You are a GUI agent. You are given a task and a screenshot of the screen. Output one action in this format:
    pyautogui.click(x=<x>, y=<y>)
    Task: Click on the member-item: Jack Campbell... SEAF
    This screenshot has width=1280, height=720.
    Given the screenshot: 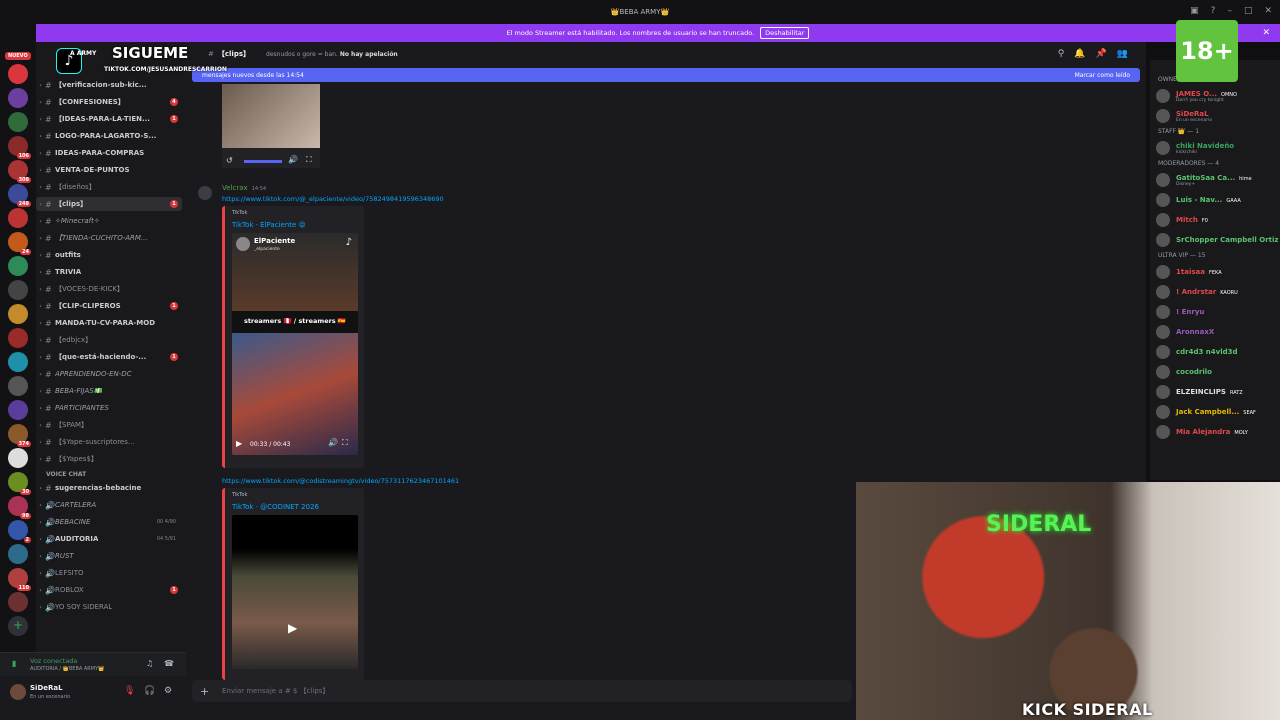 What is the action you would take?
    pyautogui.click(x=1216, y=412)
    